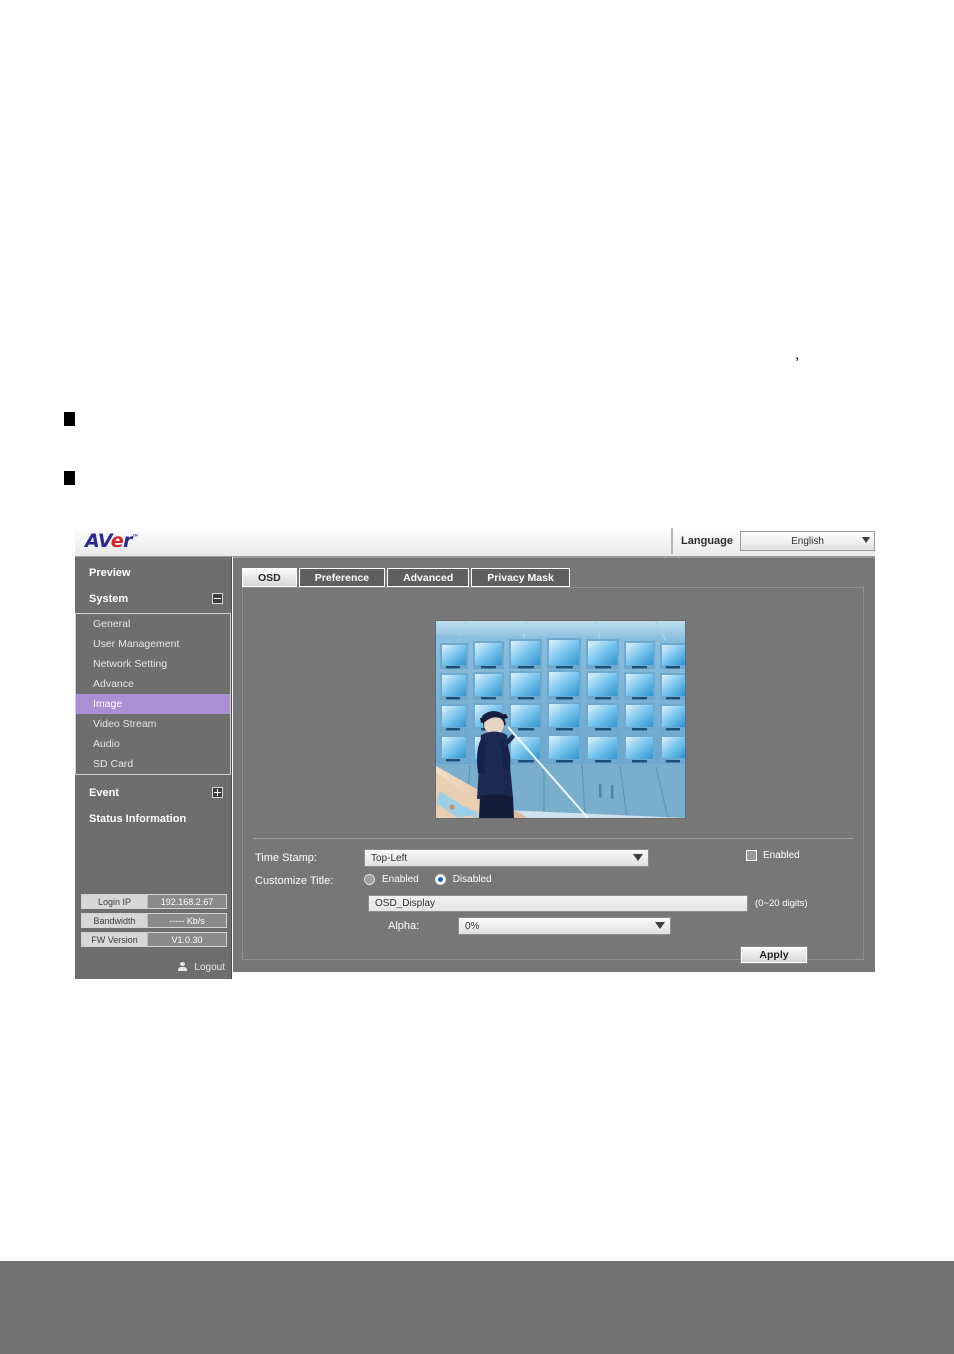  What do you see at coordinates (781, 903) in the screenshot?
I see `osd-title-hint: (0~20 digits)` at bounding box center [781, 903].